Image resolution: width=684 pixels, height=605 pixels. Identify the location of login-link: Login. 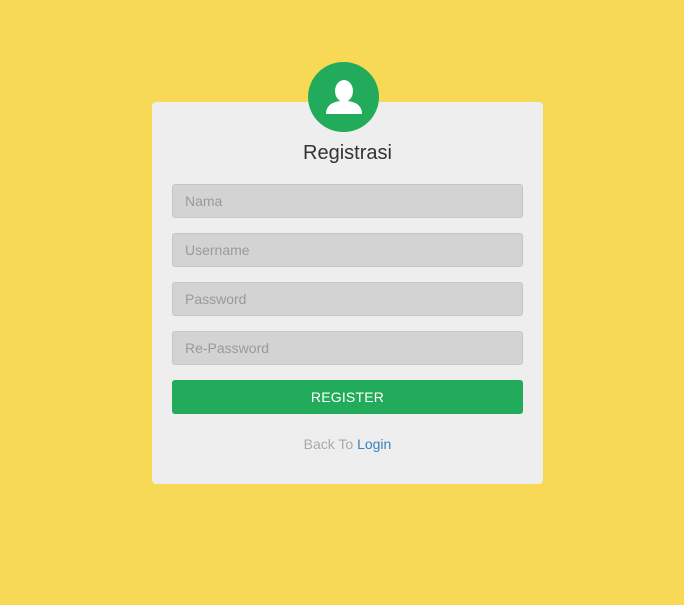
(374, 444).